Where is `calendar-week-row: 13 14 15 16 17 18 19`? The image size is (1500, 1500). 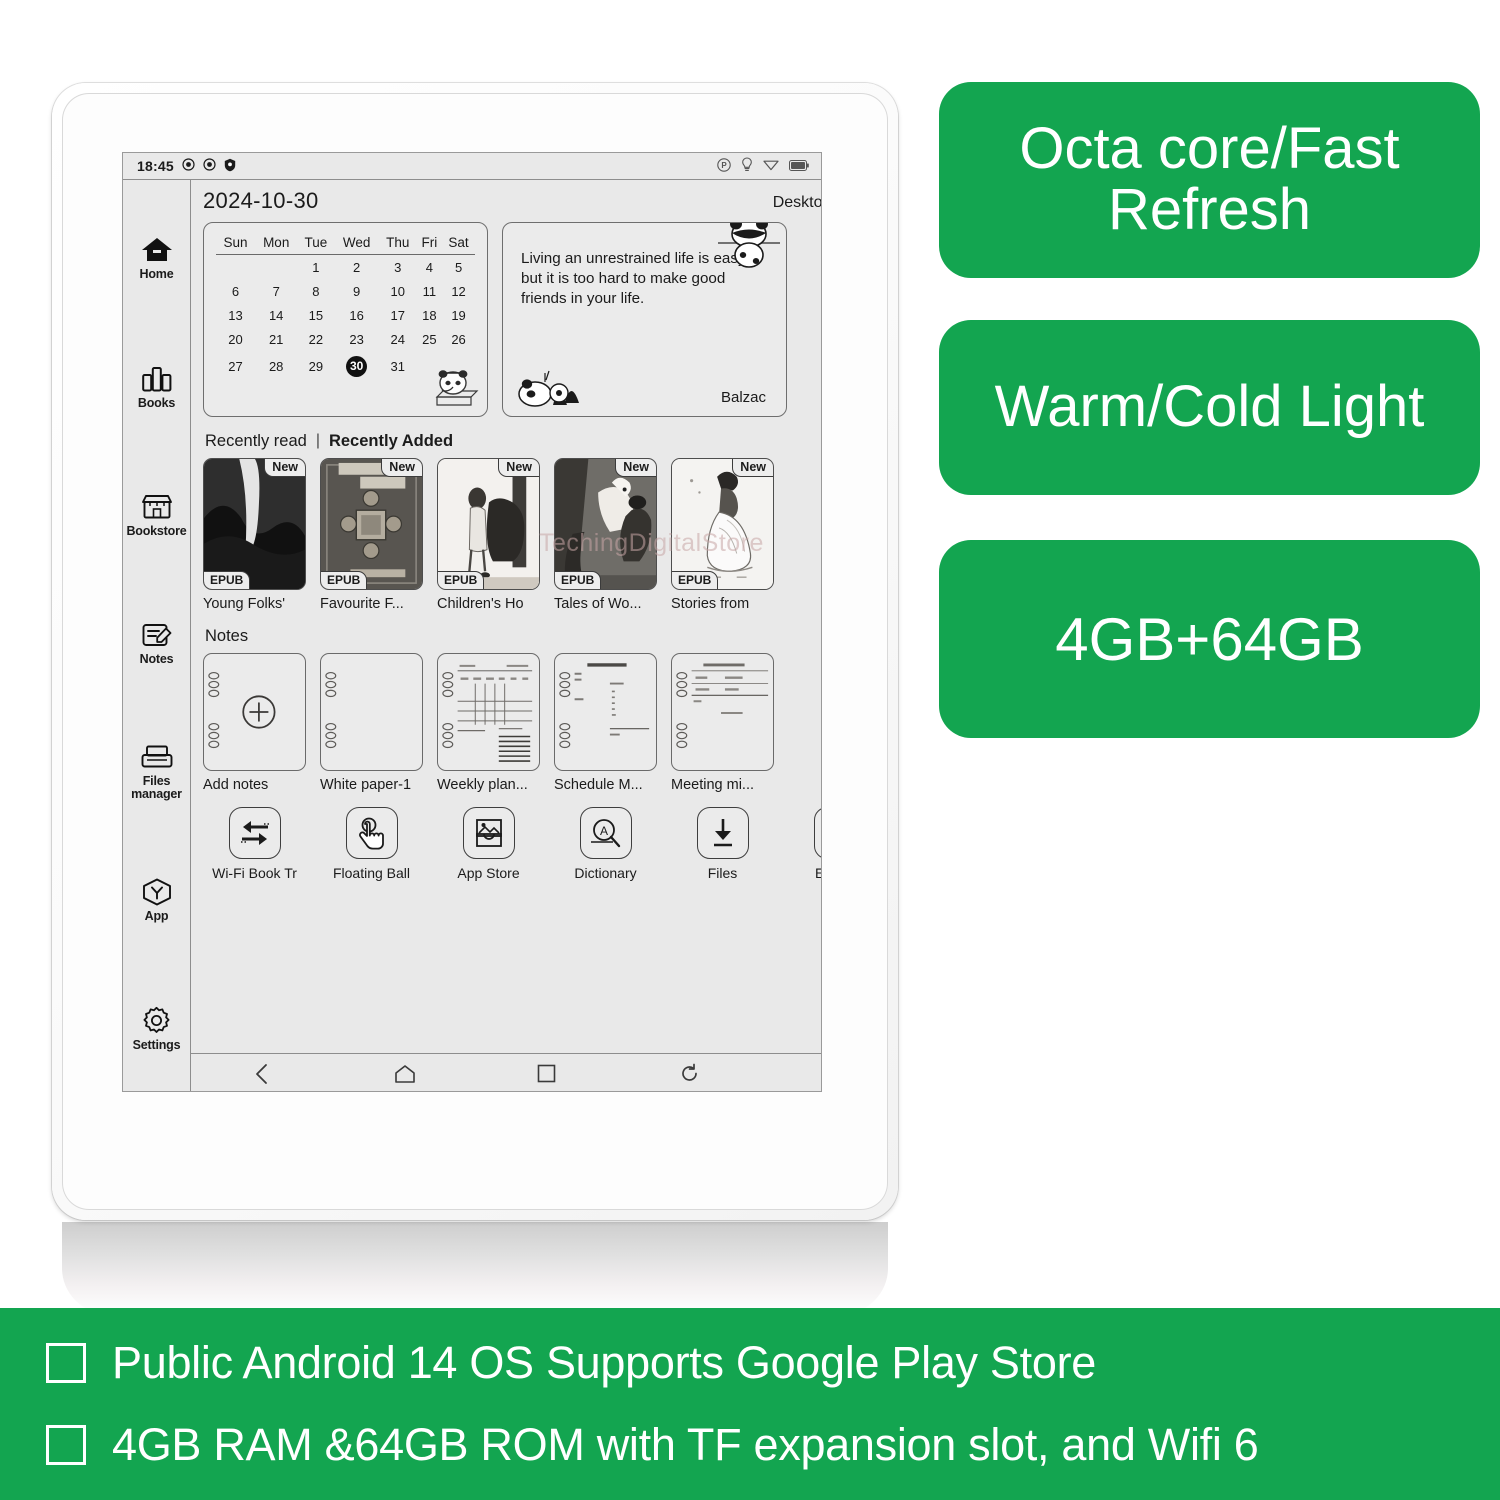 calendar-week-row: 13 14 15 16 17 18 19 is located at coordinates (345, 315).